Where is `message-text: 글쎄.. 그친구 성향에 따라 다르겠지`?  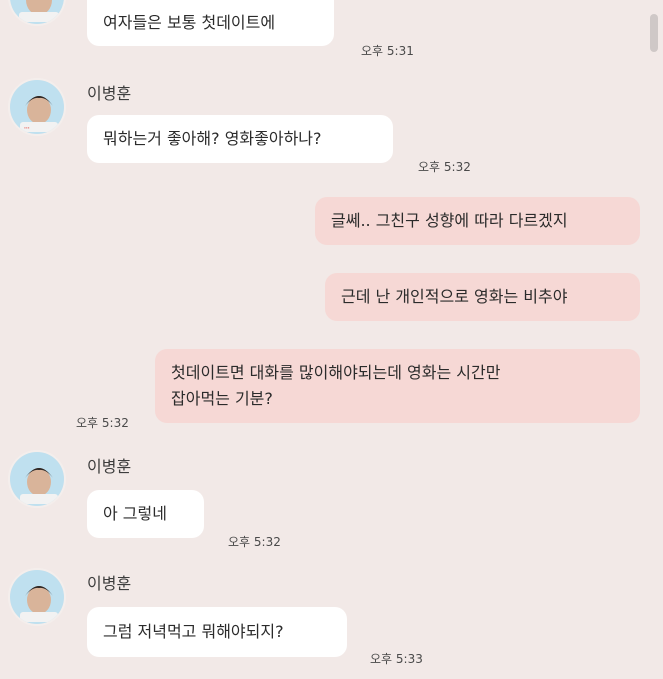
message-text: 글쎄.. 그친구 성향에 따라 다르겠지 is located at coordinates (449, 220).